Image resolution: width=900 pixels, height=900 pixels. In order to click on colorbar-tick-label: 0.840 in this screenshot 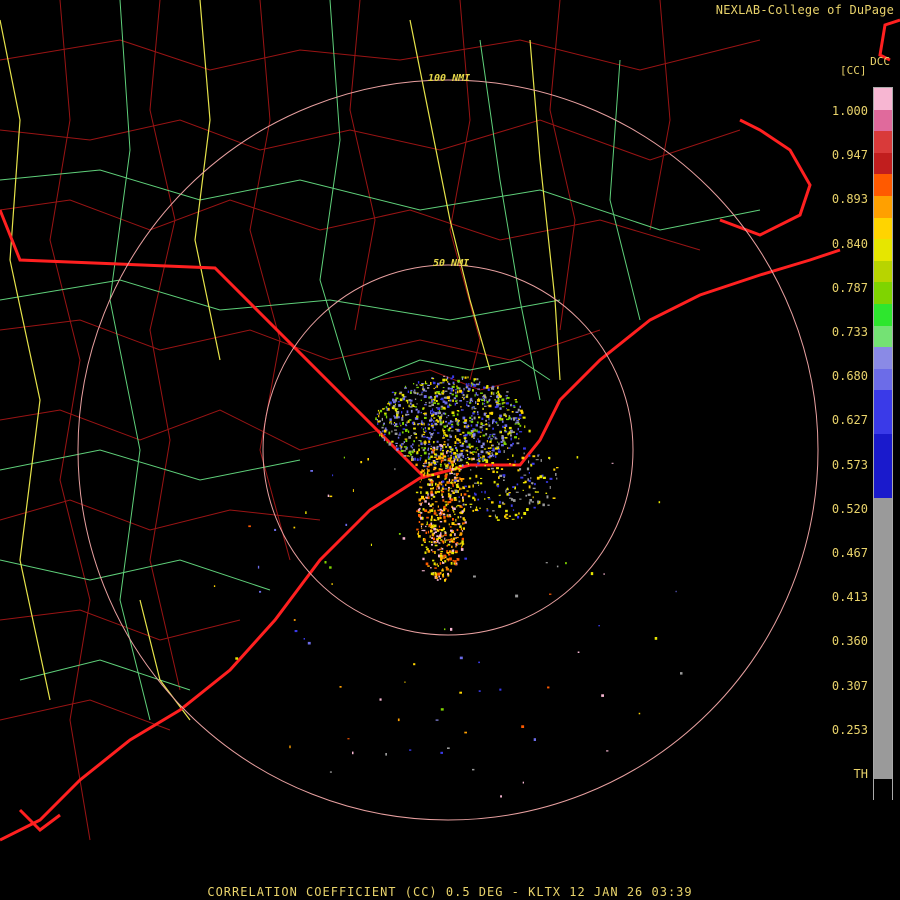, I will do `click(849, 243)`.